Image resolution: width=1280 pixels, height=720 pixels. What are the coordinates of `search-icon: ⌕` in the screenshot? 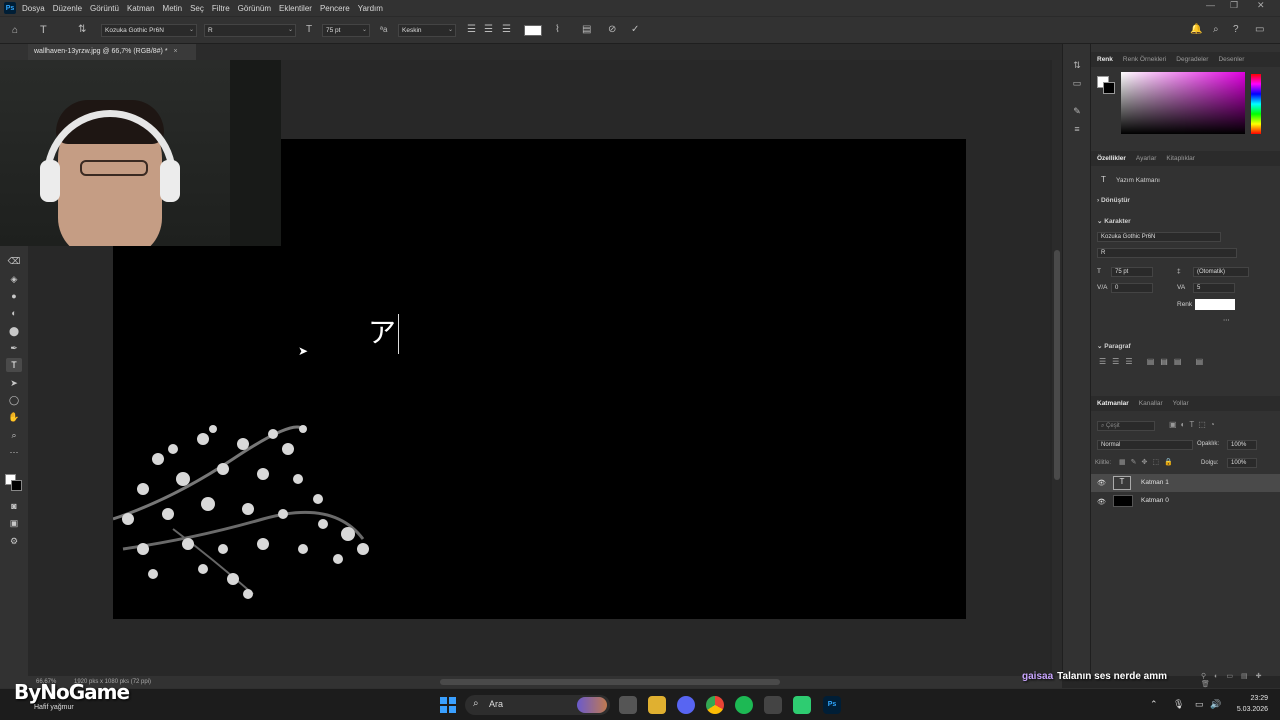 It's located at (1216, 30).